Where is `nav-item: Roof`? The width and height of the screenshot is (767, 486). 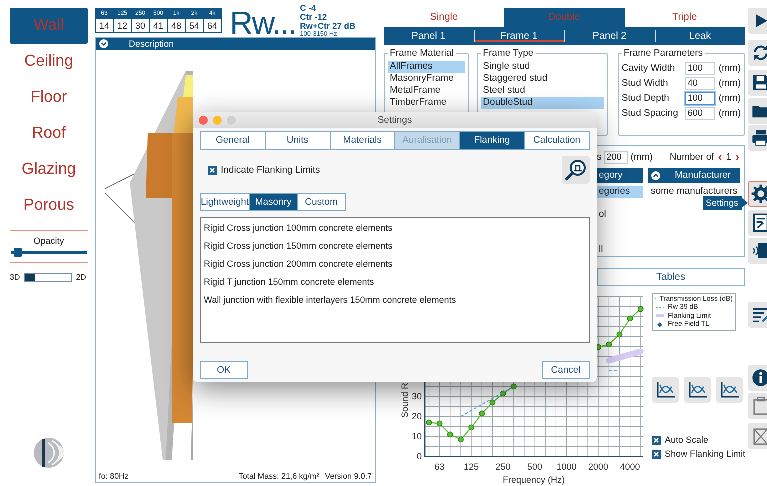 nav-item: Roof is located at coordinates (49, 134).